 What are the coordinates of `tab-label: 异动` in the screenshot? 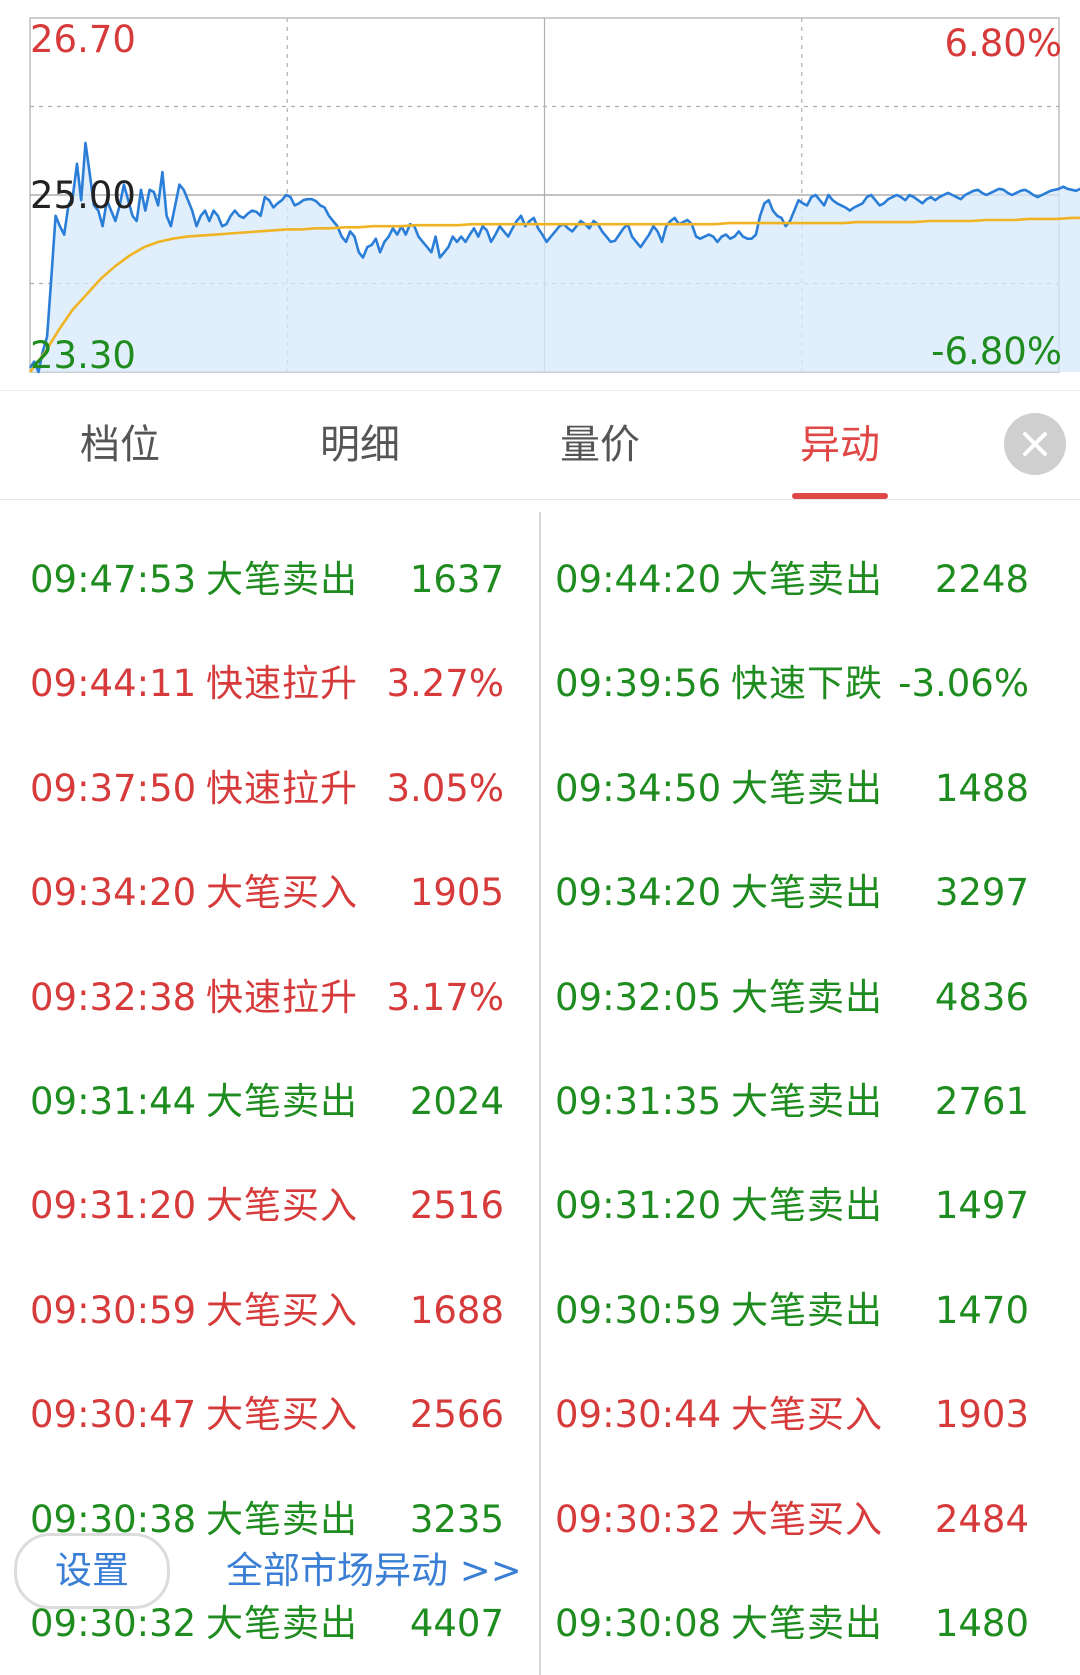 It's located at (840, 445).